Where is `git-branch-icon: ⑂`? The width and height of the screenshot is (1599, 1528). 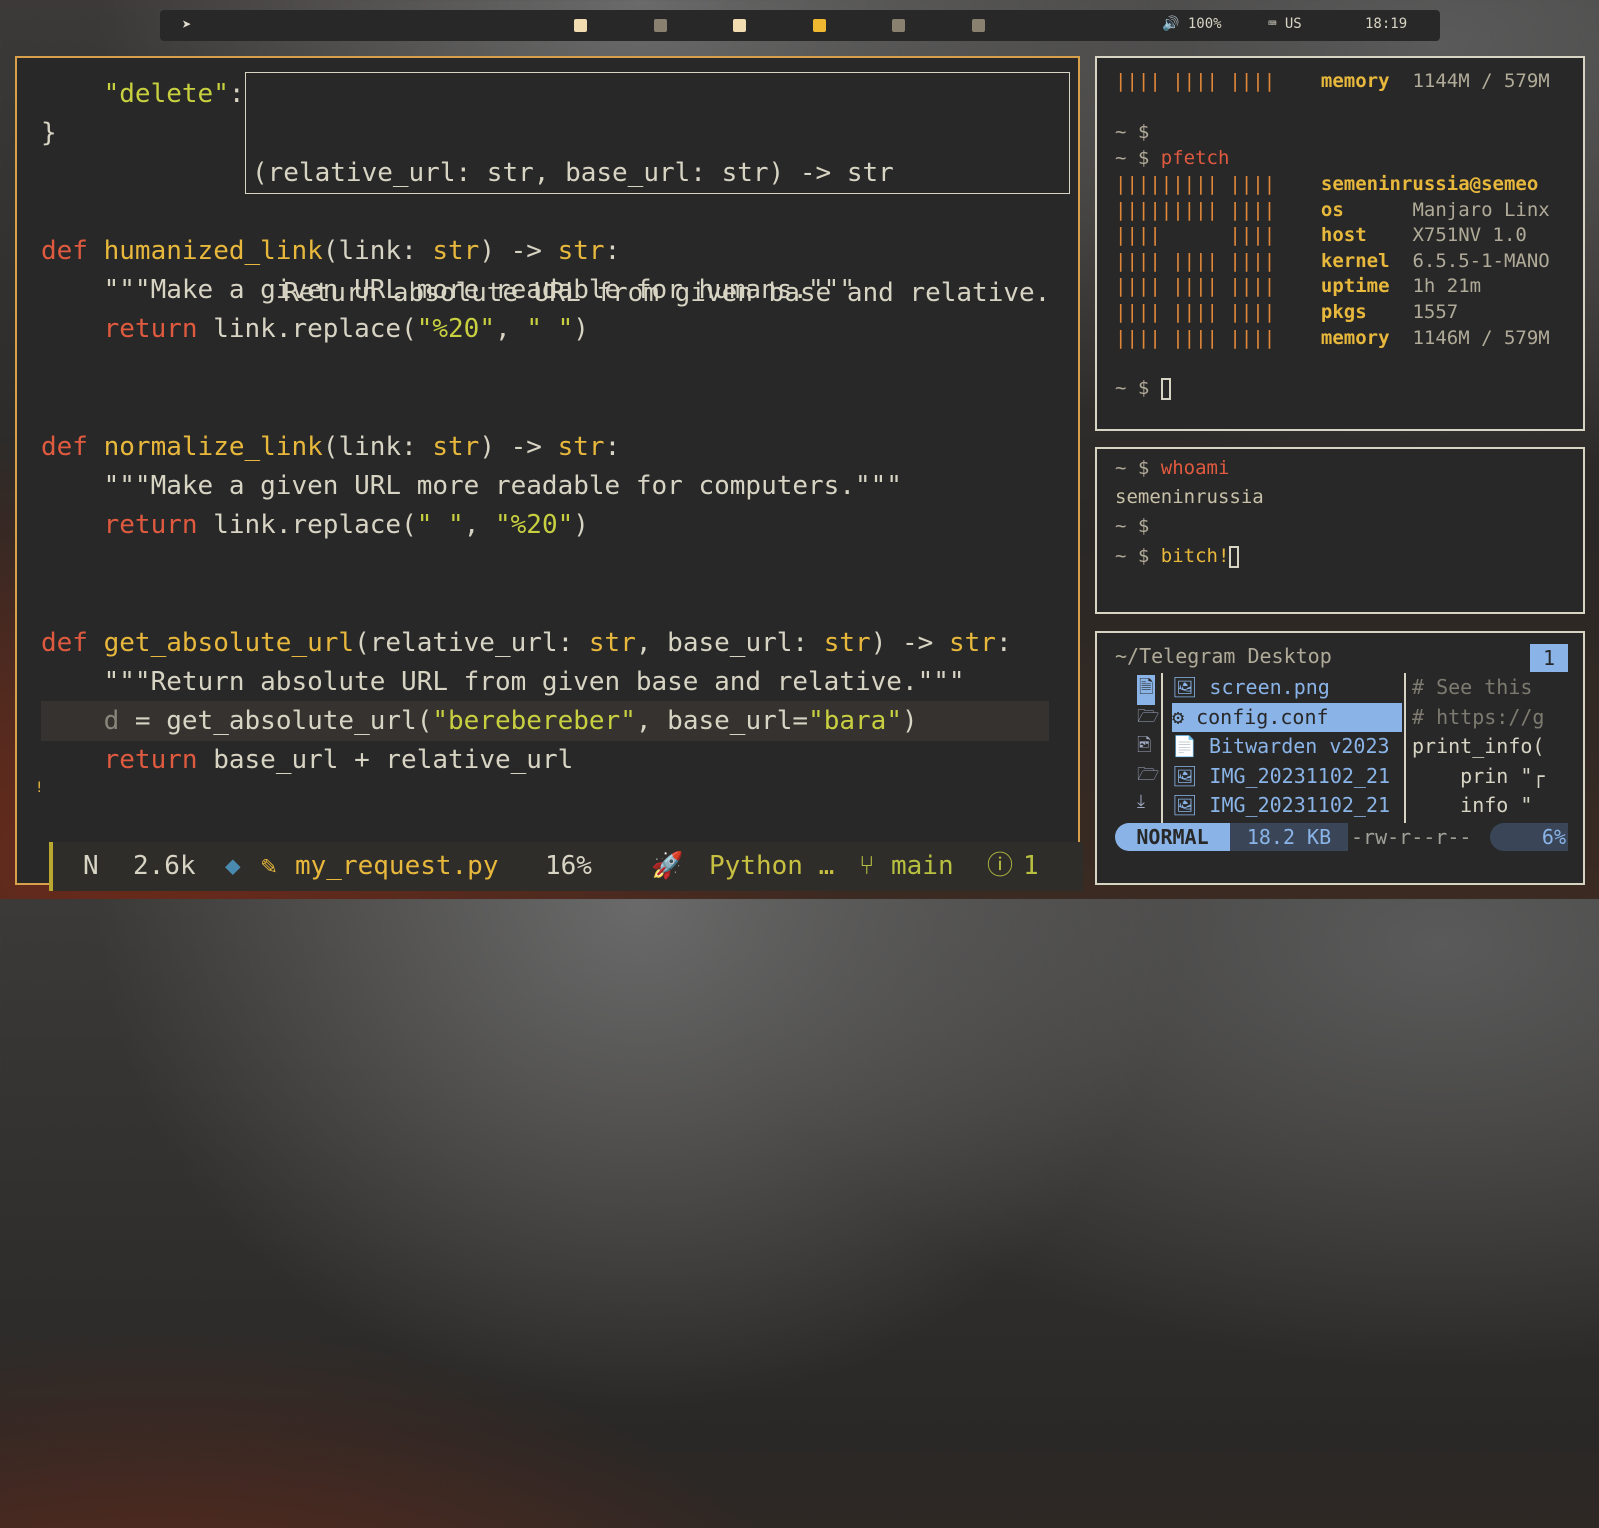 git-branch-icon: ⑂ is located at coordinates (867, 866).